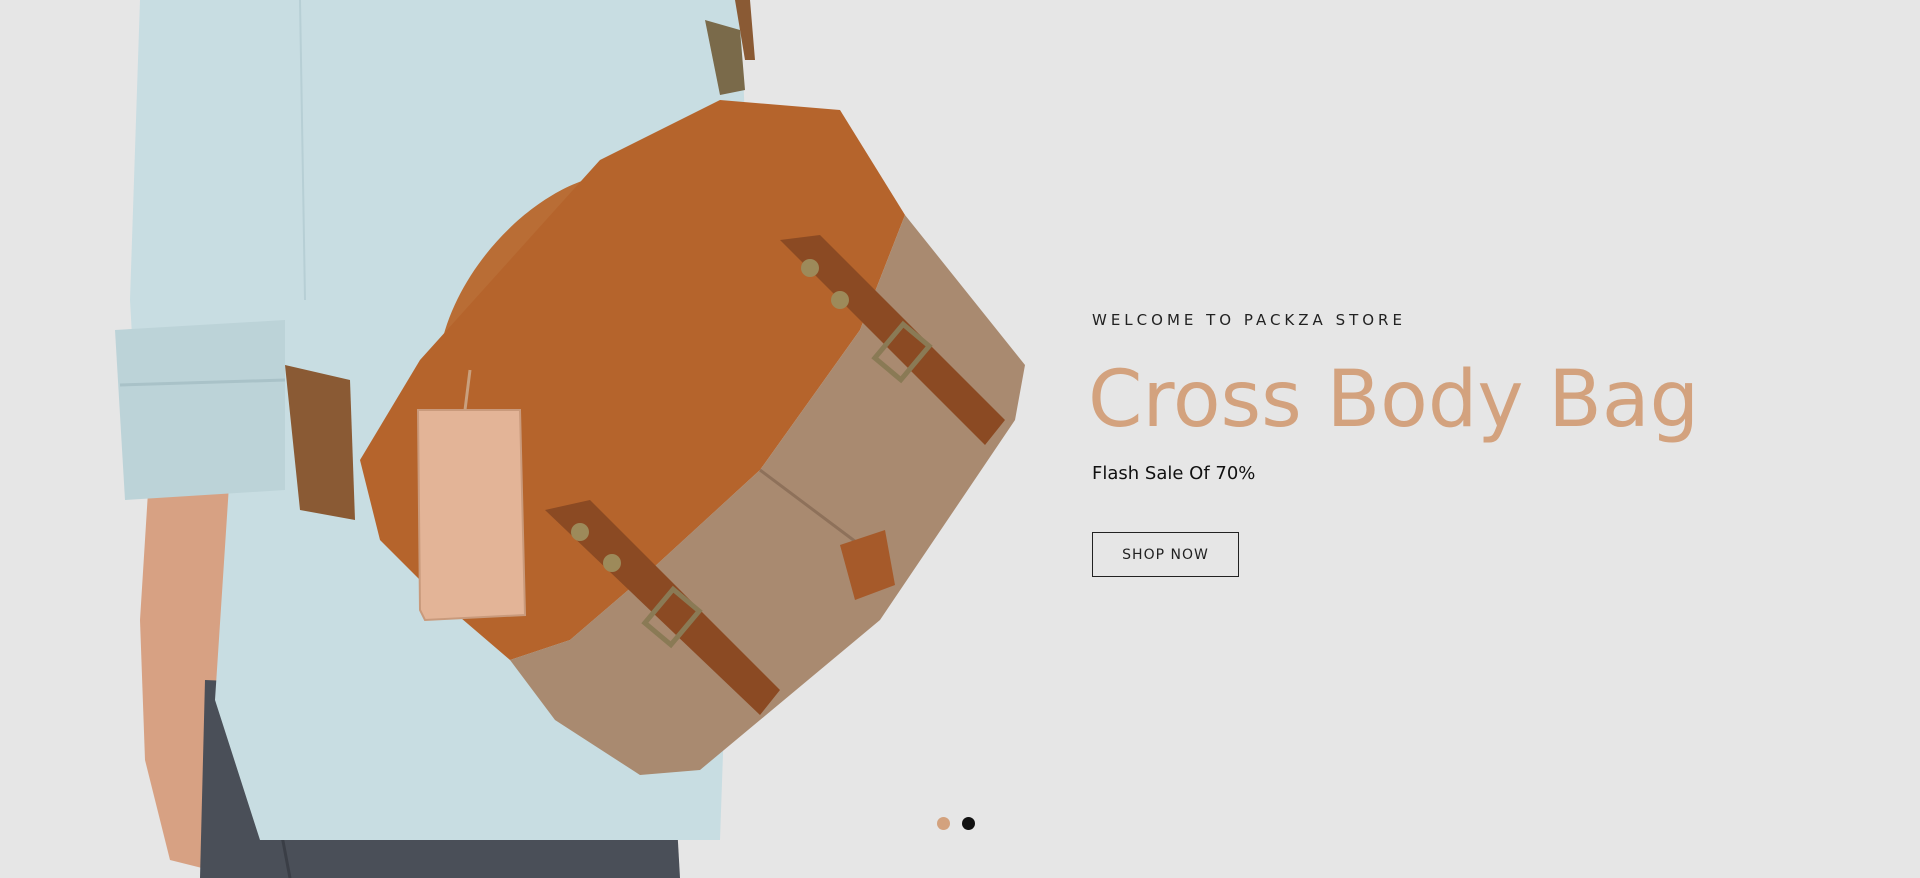  Describe the element at coordinates (956, 823) in the screenshot. I see `slider-pagination` at that location.